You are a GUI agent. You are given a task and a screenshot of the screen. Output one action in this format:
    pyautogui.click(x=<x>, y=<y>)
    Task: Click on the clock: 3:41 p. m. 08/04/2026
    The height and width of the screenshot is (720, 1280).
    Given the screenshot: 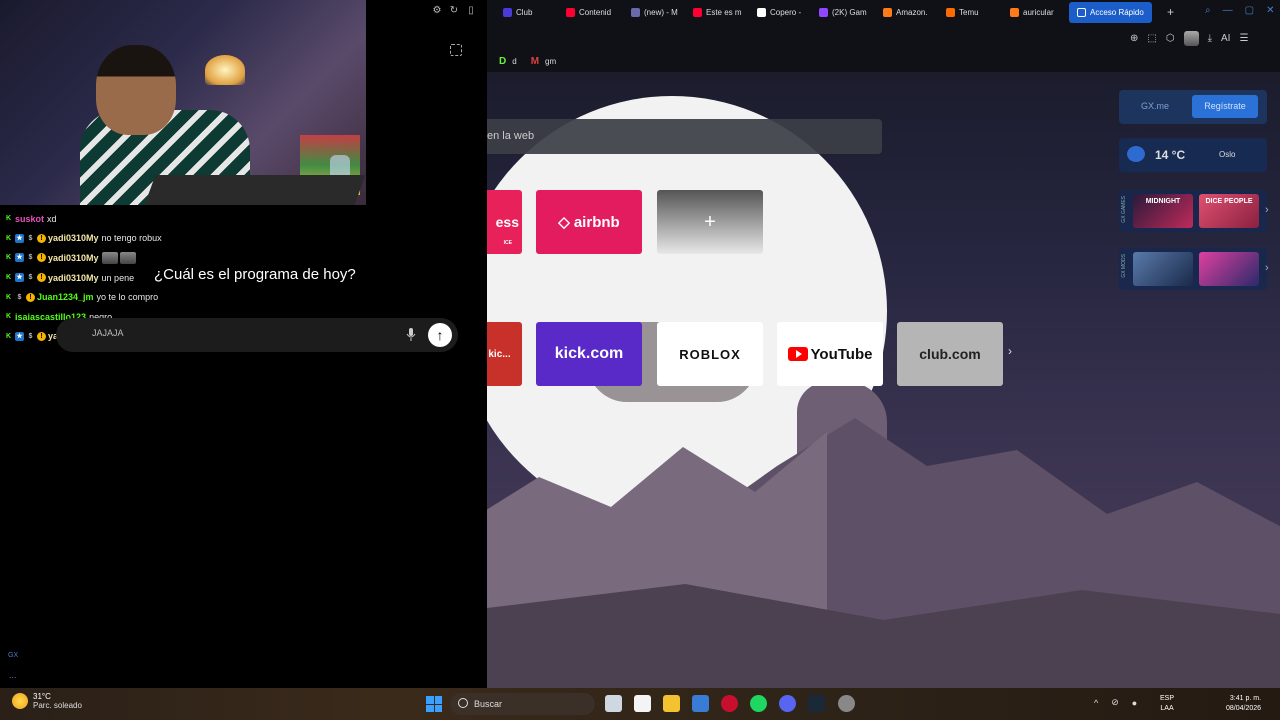 What is the action you would take?
    pyautogui.click(x=1243, y=704)
    